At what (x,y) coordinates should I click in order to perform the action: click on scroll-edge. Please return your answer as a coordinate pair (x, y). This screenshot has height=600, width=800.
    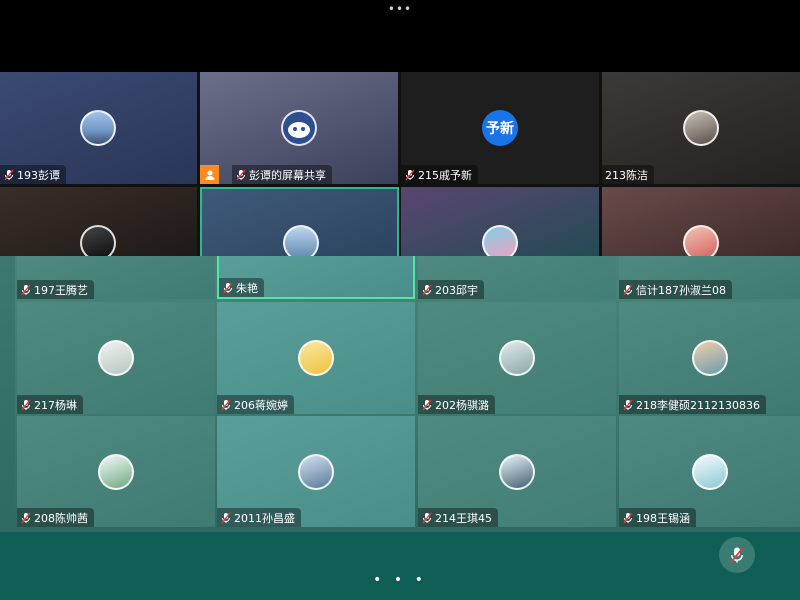
    Looking at the image, I should click on (7, 394).